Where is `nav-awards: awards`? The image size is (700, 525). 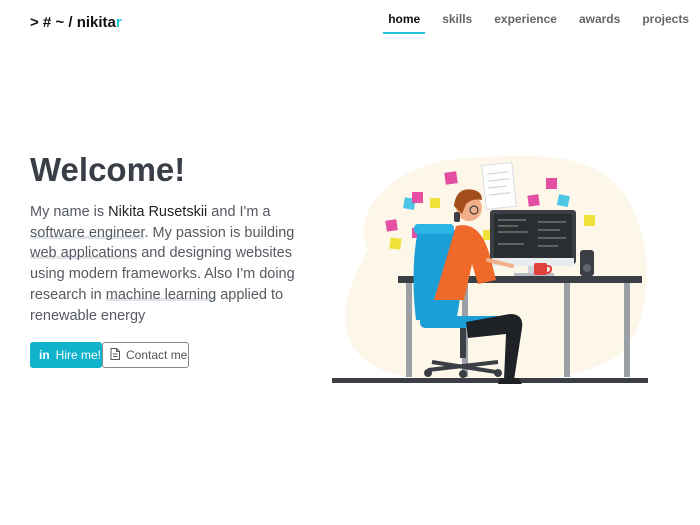
nav-awards: awards is located at coordinates (599, 18).